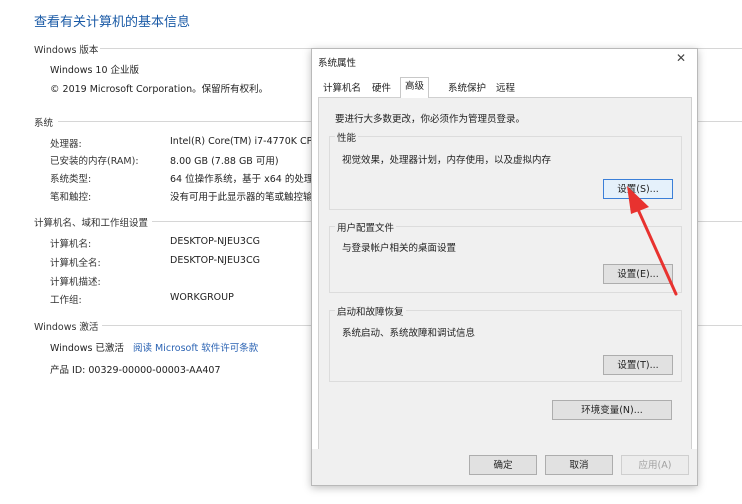 This screenshot has height=504, width=742. Describe the element at coordinates (415, 87) in the screenshot. I see `tab-advanced: 高级` at that location.